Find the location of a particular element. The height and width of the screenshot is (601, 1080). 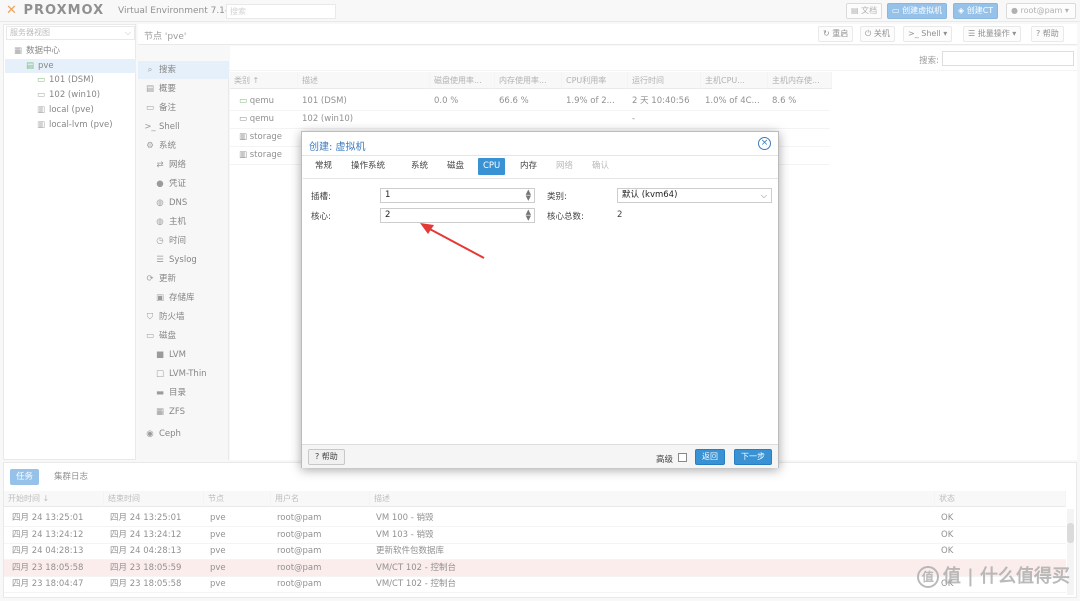

dialog-titlebar: 创建: 虚拟机 × is located at coordinates (540, 144).